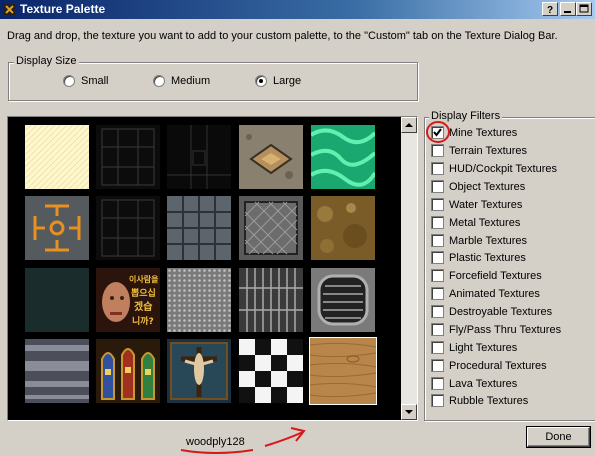 This screenshot has width=595, height=456. I want to click on filter-fly-pass-thru-textures: Fly/Pass Thru Textures, so click(511, 330).